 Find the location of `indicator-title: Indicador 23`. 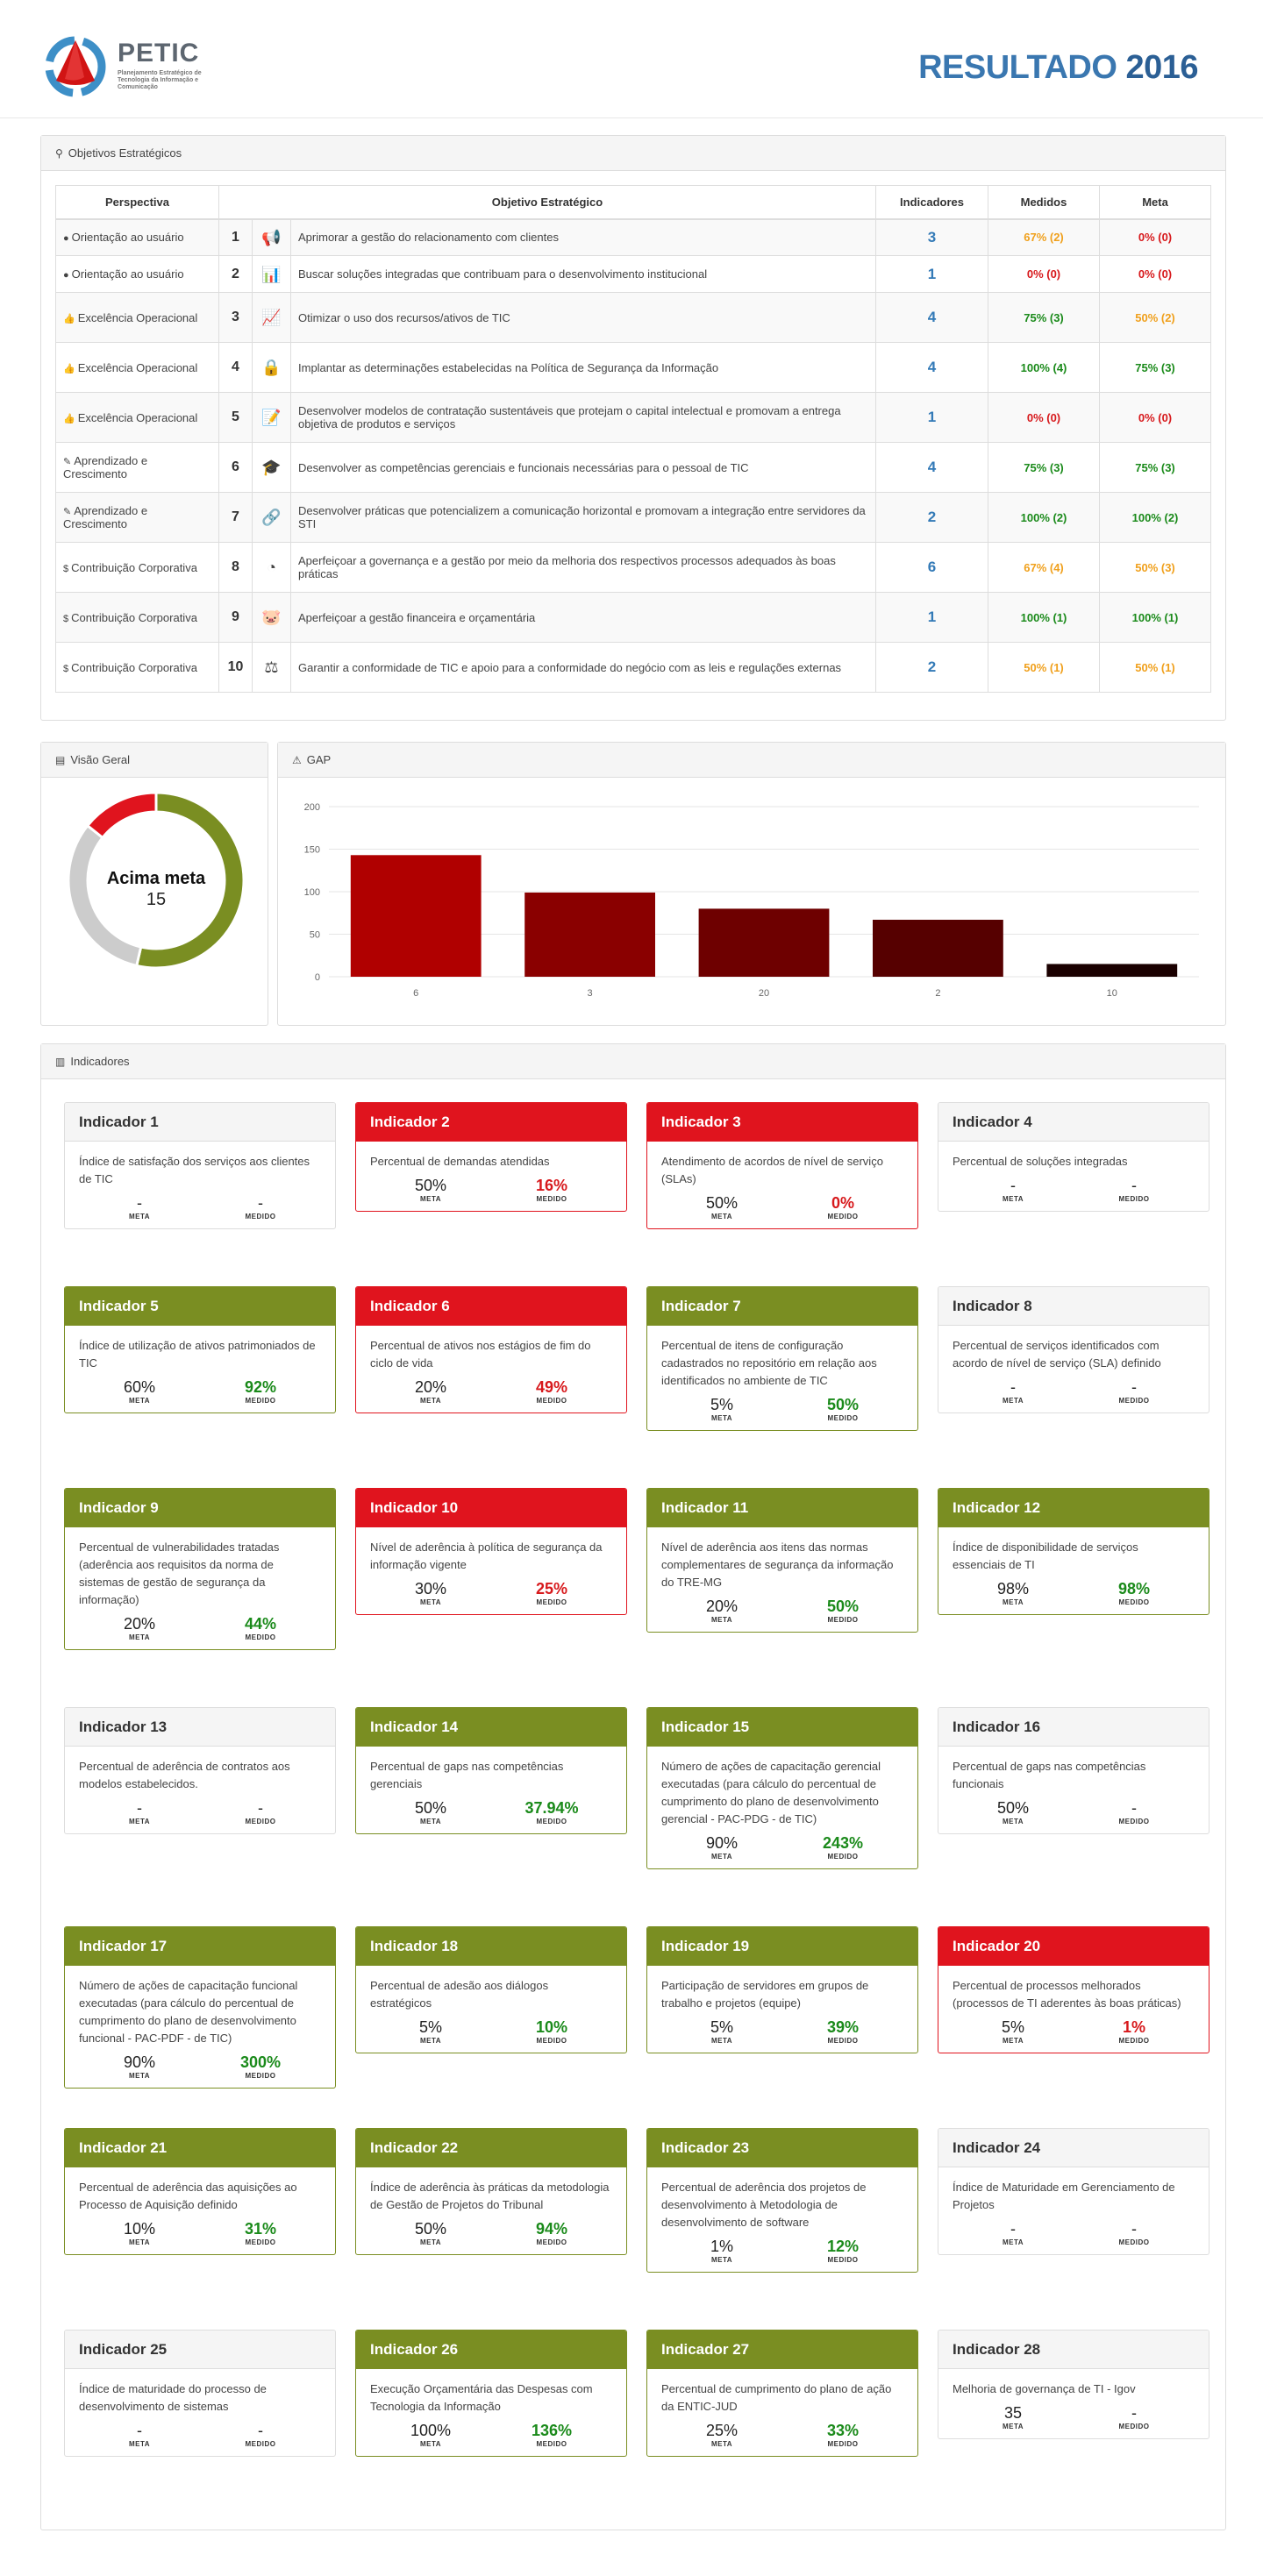

indicator-title: Indicador 23 is located at coordinates (782, 2148).